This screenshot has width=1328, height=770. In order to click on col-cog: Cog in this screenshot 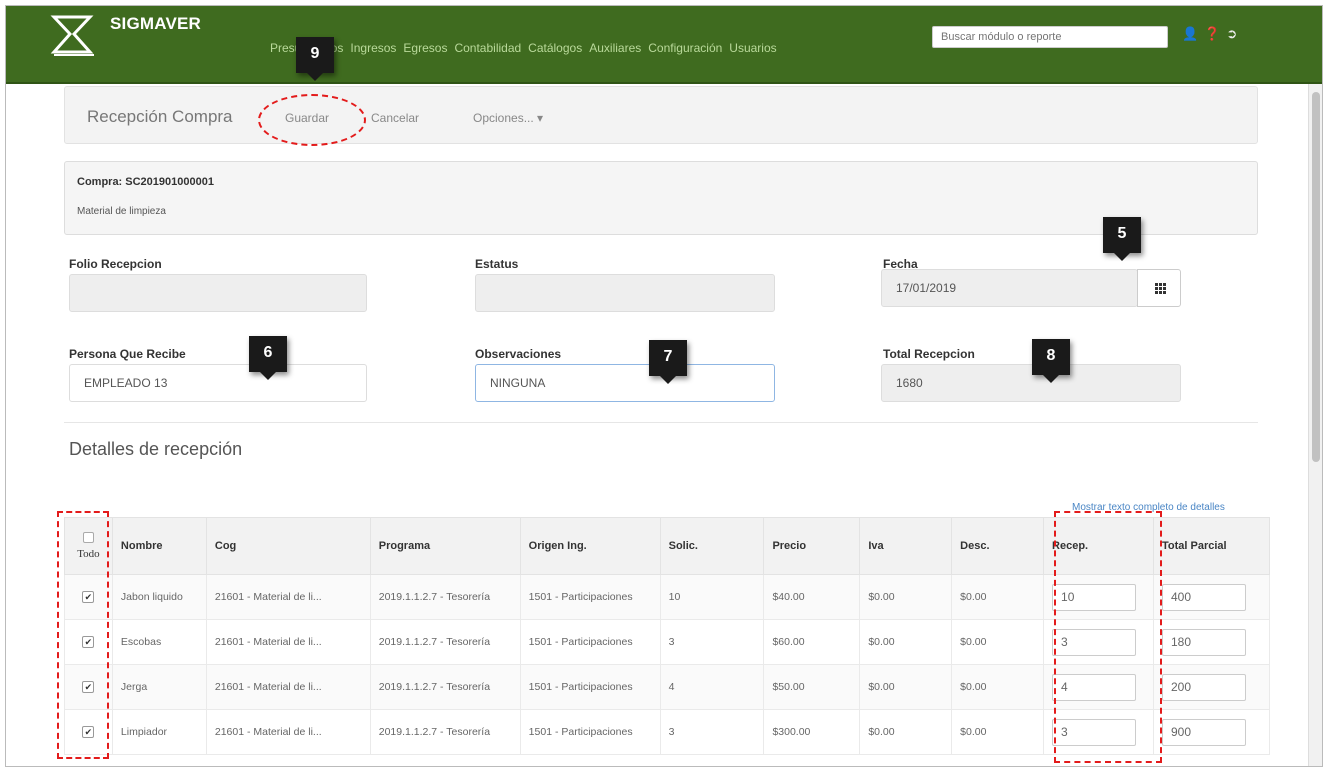, I will do `click(288, 546)`.